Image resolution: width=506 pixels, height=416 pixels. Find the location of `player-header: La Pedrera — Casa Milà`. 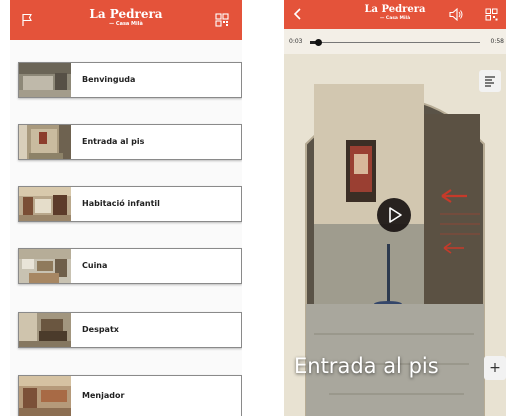

player-header: La Pedrera — Casa Milà is located at coordinates (395, 14).